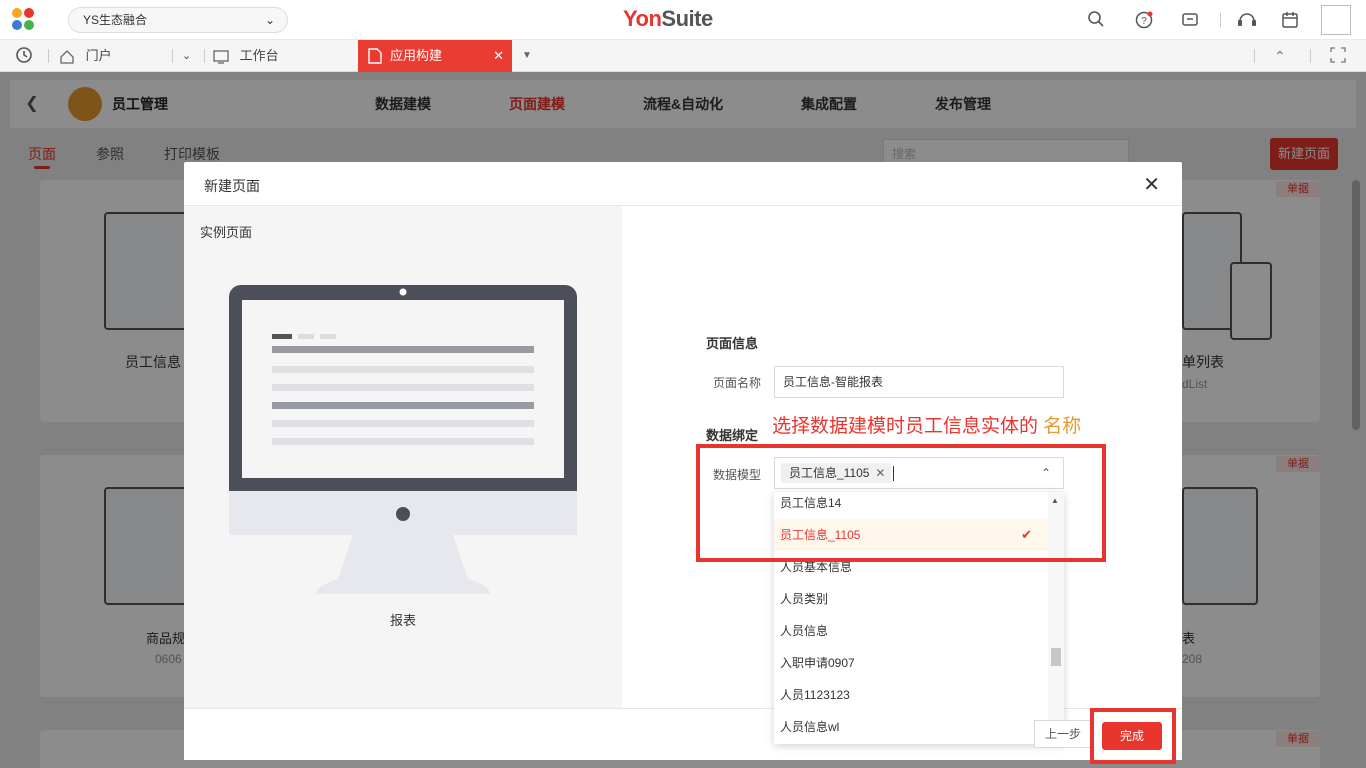 Image resolution: width=1366 pixels, height=768 pixels. I want to click on page-name-value: 员工信息-智能报表, so click(833, 382).